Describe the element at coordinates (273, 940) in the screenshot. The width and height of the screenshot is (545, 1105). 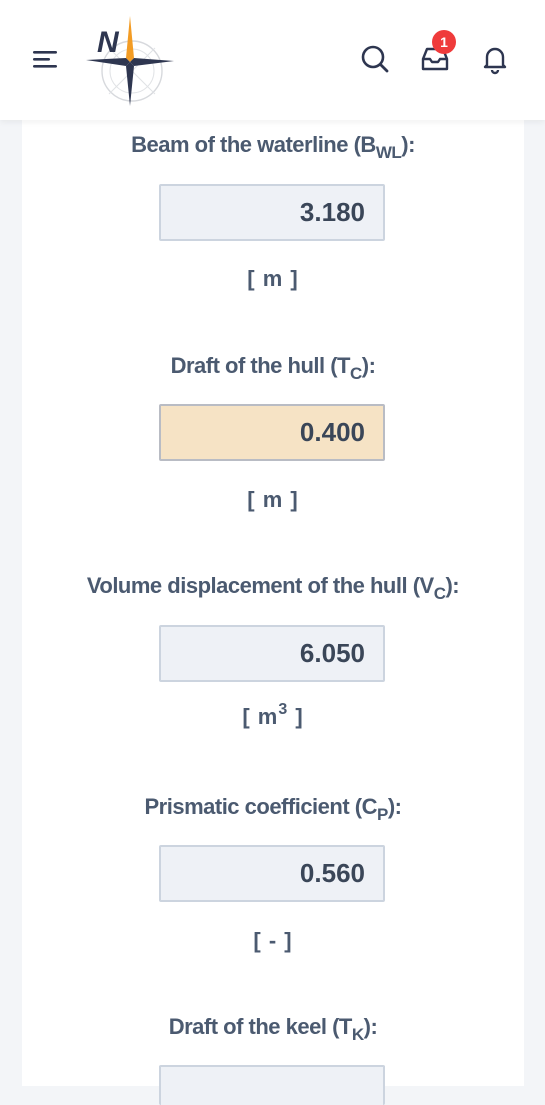
I see `unit-label: [ - ]` at that location.